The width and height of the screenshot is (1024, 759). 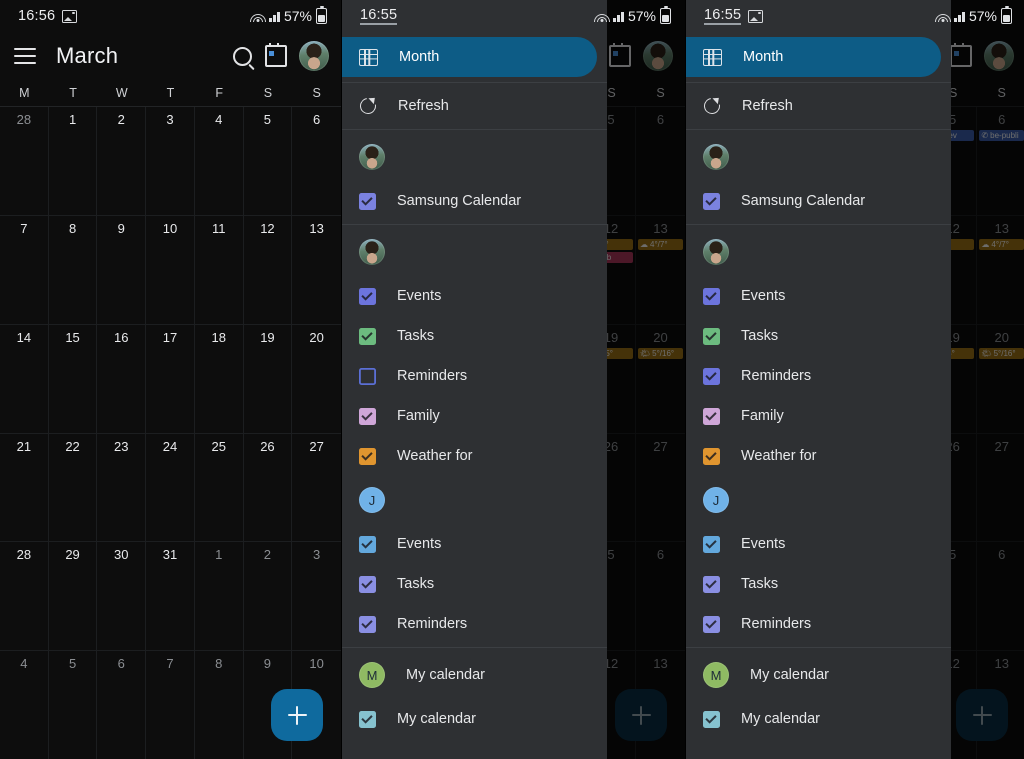 I want to click on today-button, so click(x=276, y=56).